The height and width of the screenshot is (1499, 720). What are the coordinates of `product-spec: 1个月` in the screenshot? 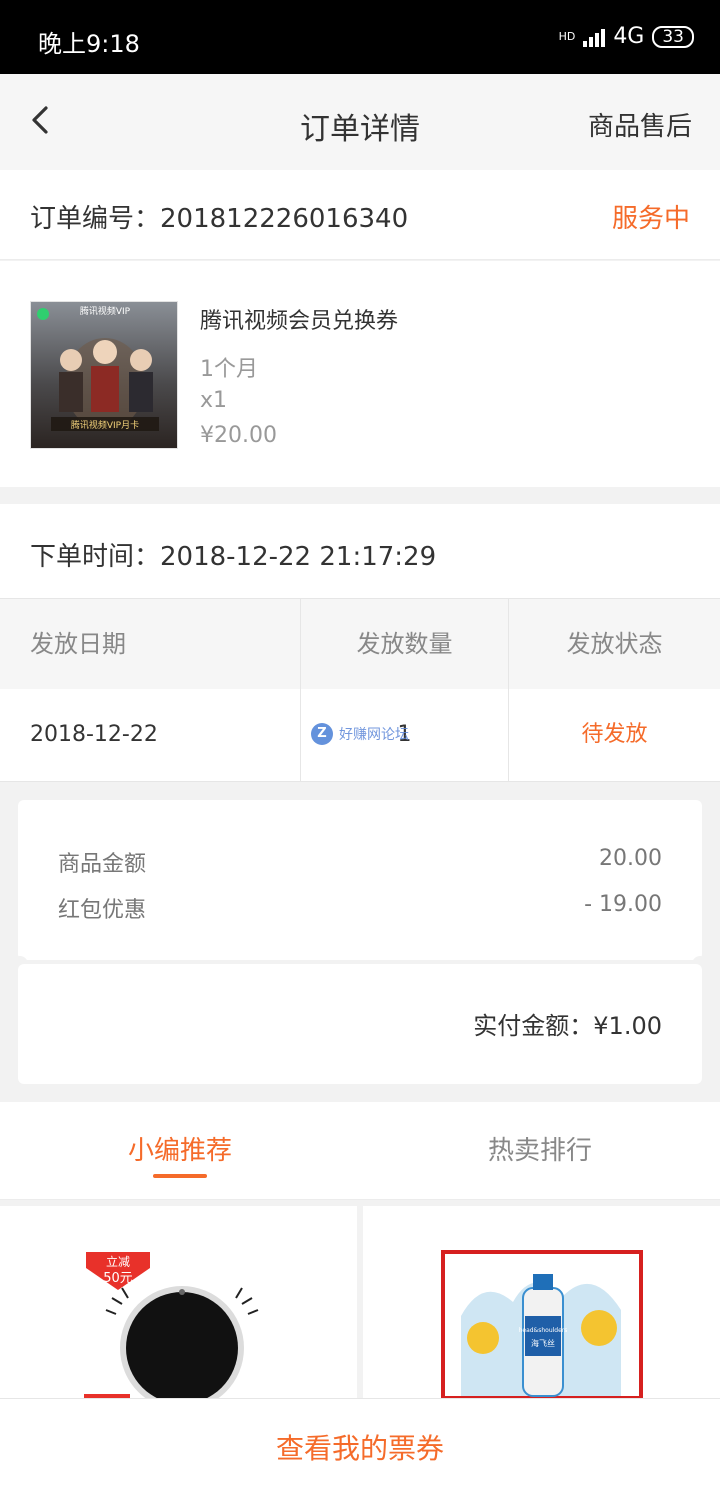 It's located at (229, 369).